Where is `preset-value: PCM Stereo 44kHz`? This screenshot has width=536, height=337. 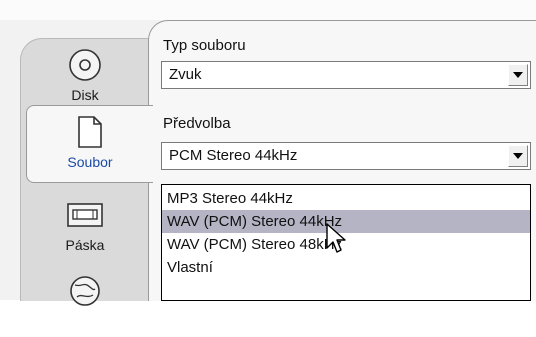 preset-value: PCM Stereo 44kHz is located at coordinates (233, 155).